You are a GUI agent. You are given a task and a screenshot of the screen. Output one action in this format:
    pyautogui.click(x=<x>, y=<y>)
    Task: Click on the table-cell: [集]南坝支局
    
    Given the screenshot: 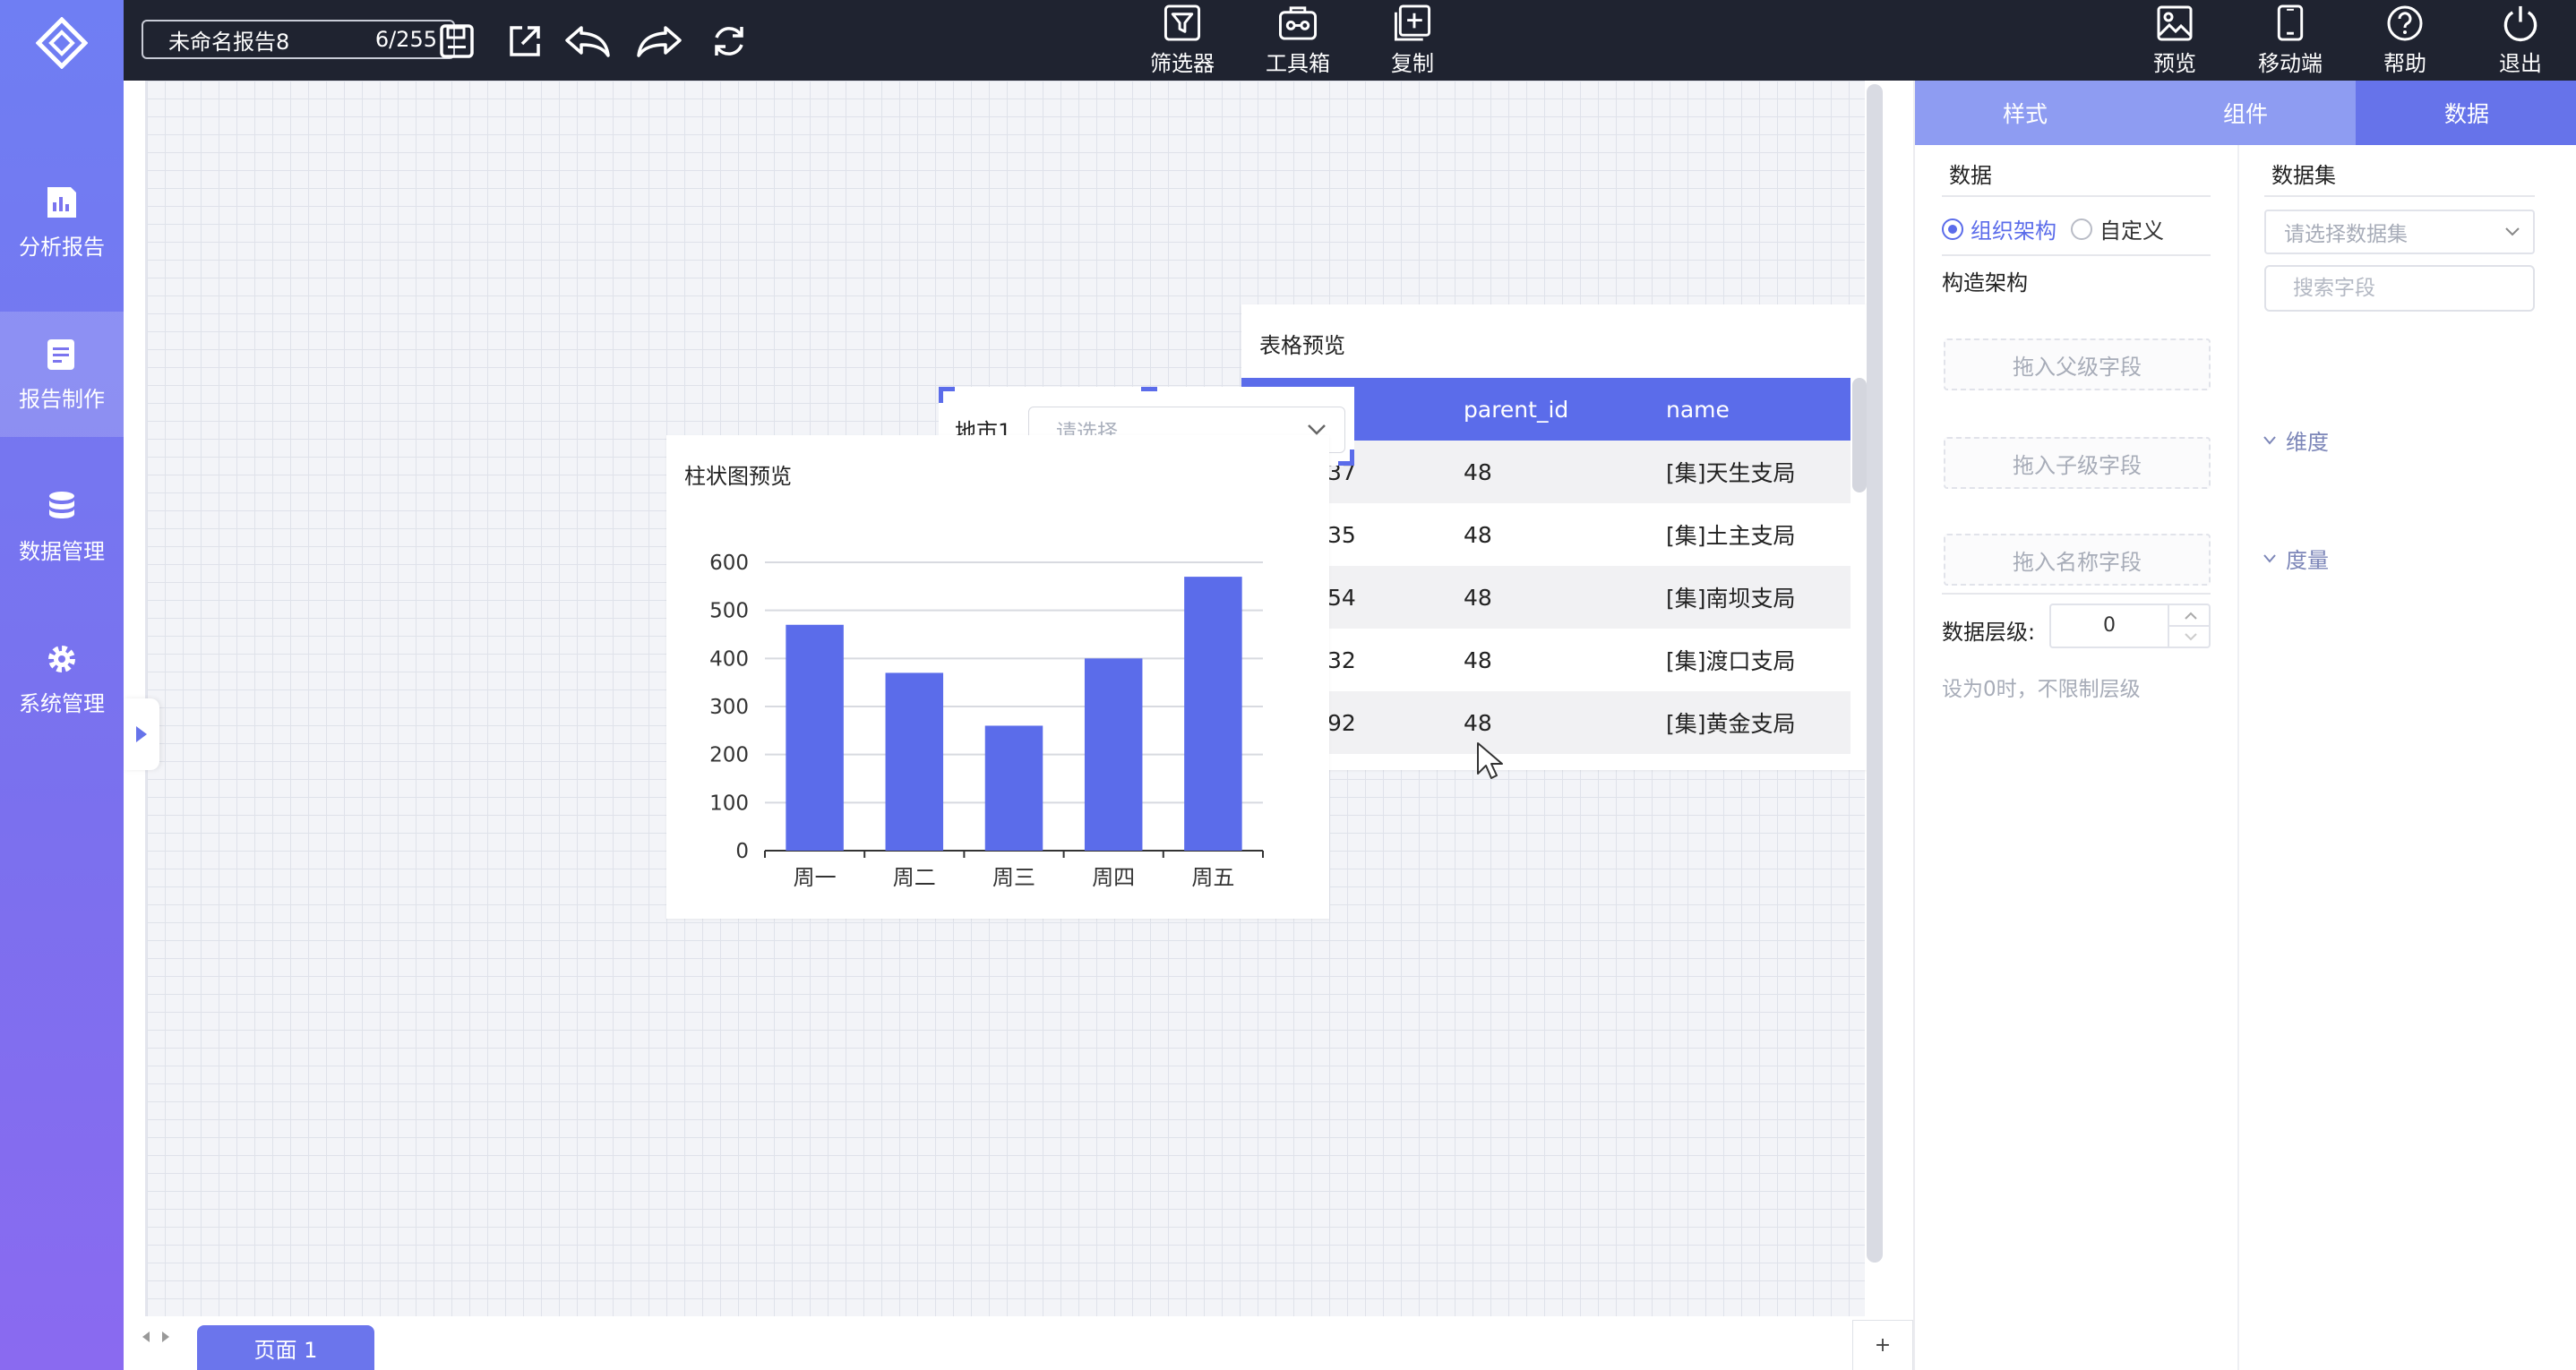 What is the action you would take?
    pyautogui.click(x=1731, y=599)
    